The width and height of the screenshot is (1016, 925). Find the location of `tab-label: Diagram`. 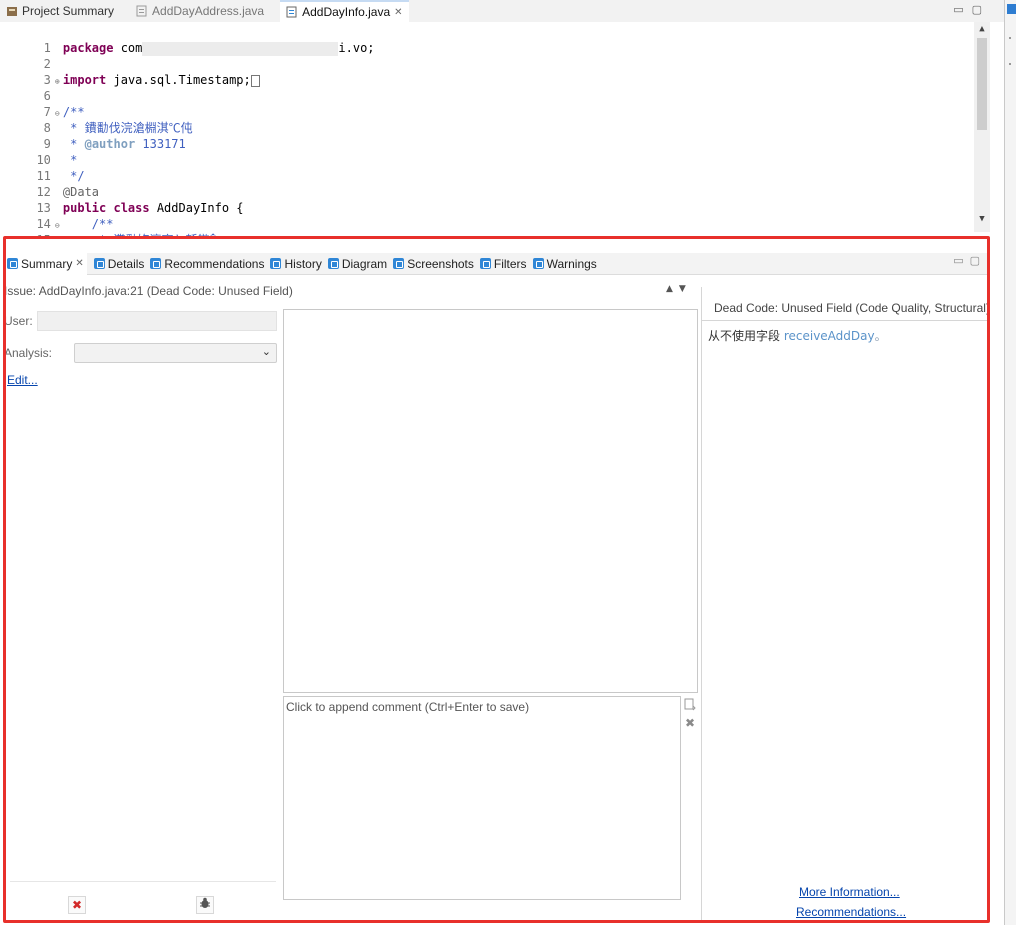

tab-label: Diagram is located at coordinates (364, 263).